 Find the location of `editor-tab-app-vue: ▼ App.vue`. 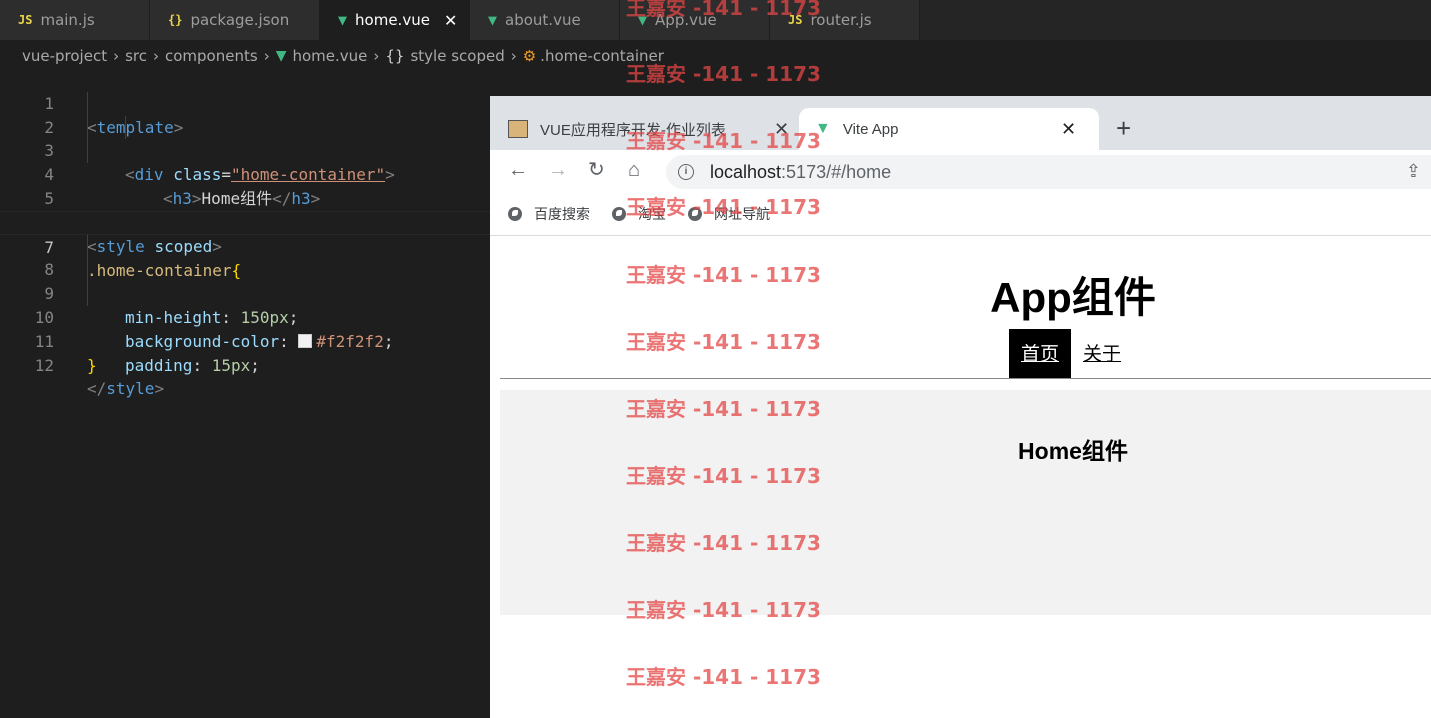

editor-tab-app-vue: ▼ App.vue is located at coordinates (695, 20).